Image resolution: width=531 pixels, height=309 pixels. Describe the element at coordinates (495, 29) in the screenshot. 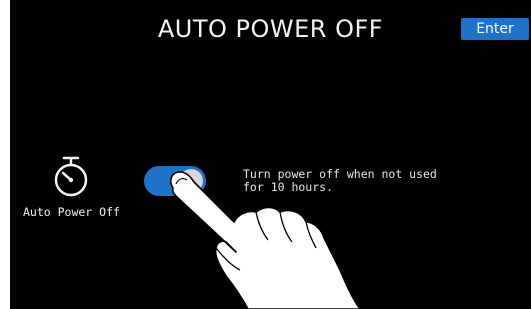

I see `enter-button: Enter` at that location.